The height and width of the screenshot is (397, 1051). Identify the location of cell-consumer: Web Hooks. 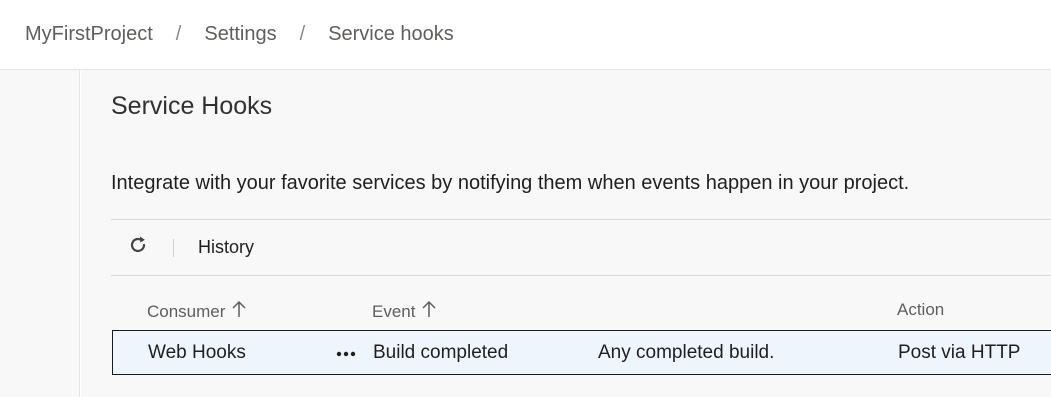
(197, 352).